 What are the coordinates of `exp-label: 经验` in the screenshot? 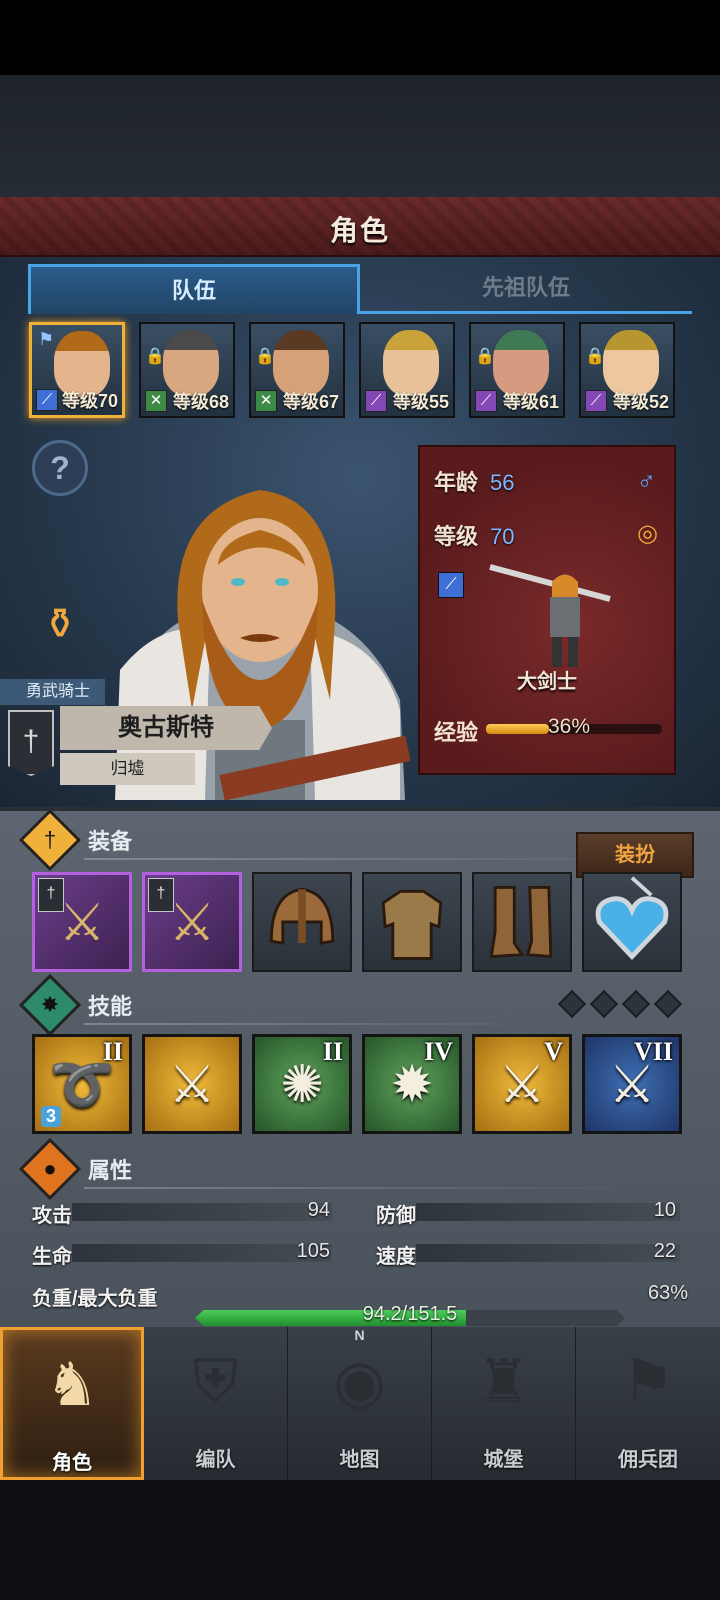 It's located at (456, 732).